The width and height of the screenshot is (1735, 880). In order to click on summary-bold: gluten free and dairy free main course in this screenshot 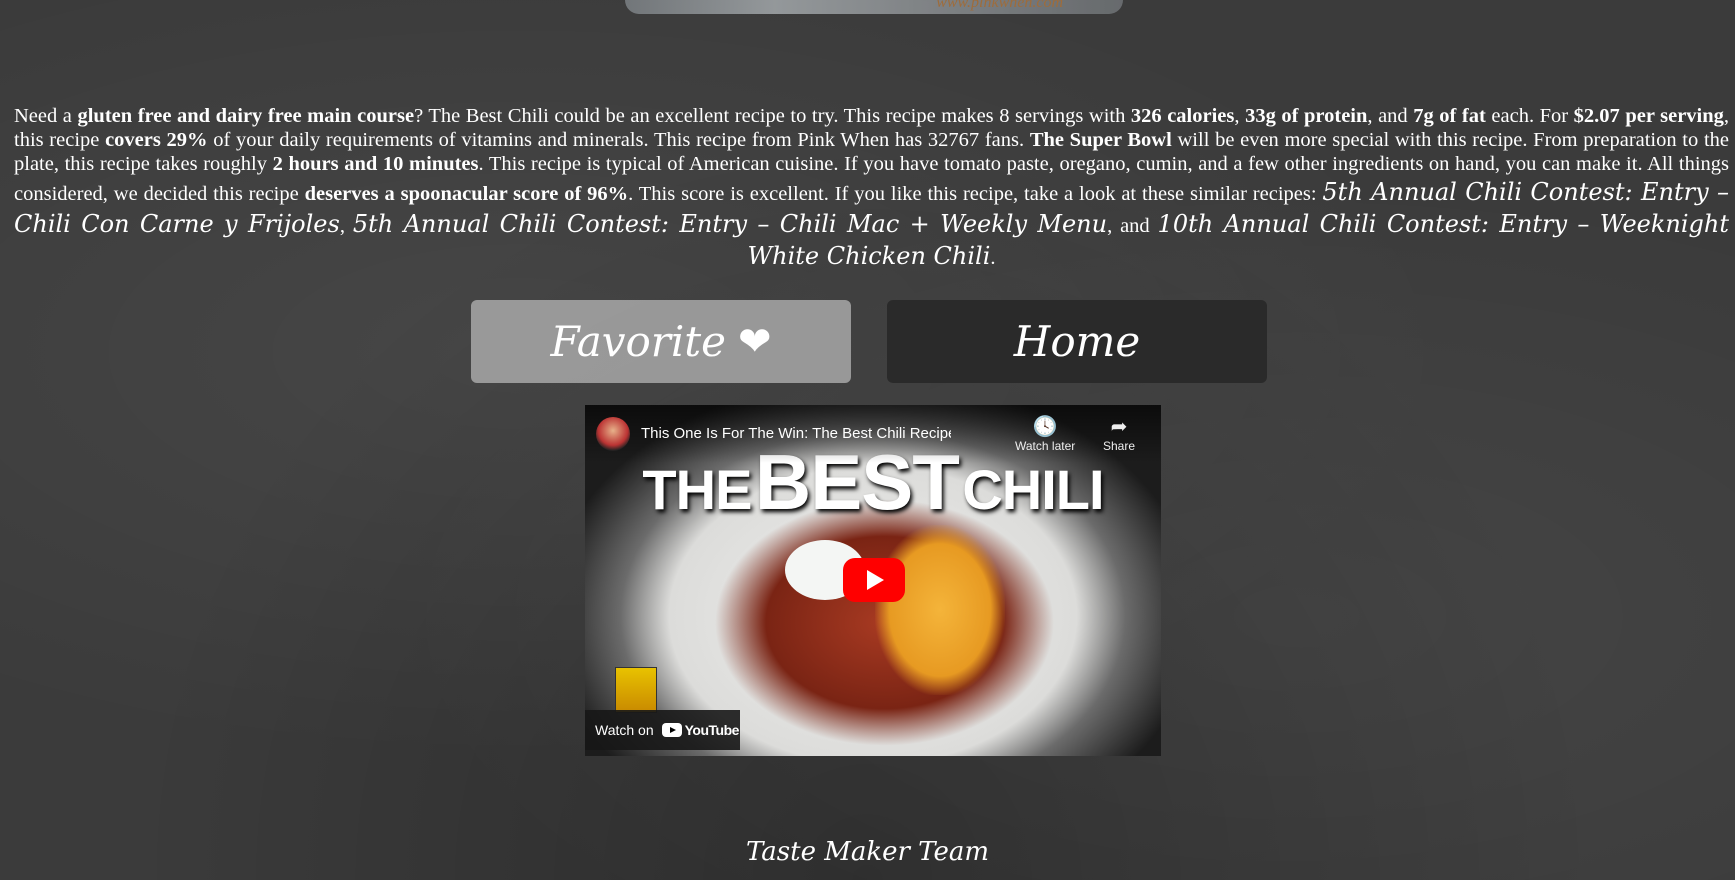, I will do `click(246, 115)`.